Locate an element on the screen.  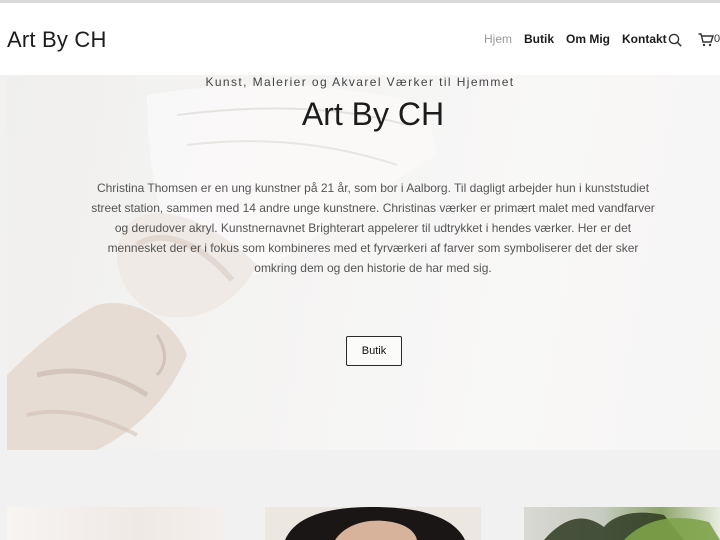
portrait-image is located at coordinates (373, 523).